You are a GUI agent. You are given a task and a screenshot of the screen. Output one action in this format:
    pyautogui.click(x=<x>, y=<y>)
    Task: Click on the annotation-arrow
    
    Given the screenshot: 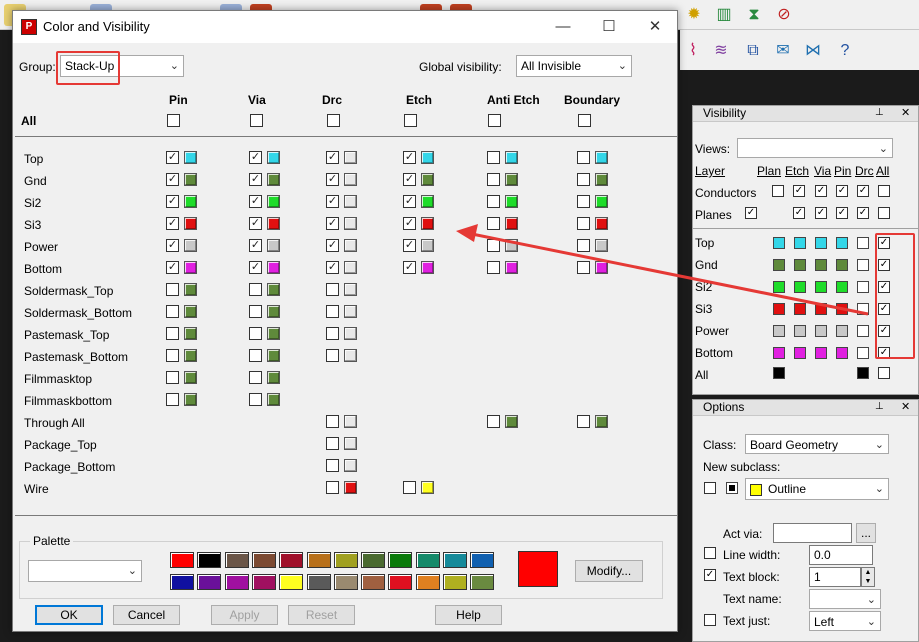 What is the action you would take?
    pyautogui.click(x=662, y=270)
    